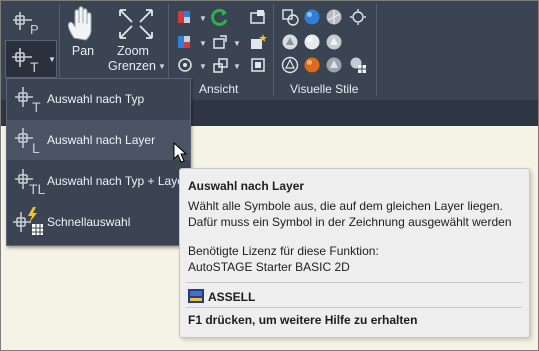 The image size is (539, 351). Describe the element at coordinates (232, 297) in the screenshot. I see `tooltip-brand: ASSELL` at that location.